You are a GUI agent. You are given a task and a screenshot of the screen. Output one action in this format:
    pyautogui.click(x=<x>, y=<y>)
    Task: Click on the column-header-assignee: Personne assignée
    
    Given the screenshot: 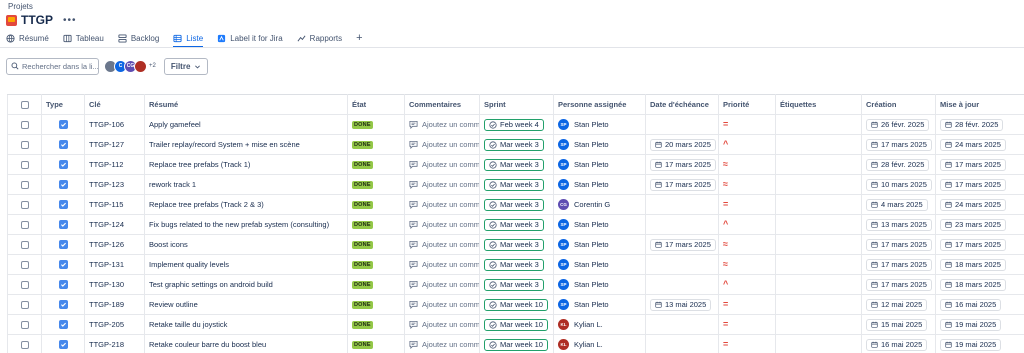 What is the action you would take?
    pyautogui.click(x=599, y=104)
    